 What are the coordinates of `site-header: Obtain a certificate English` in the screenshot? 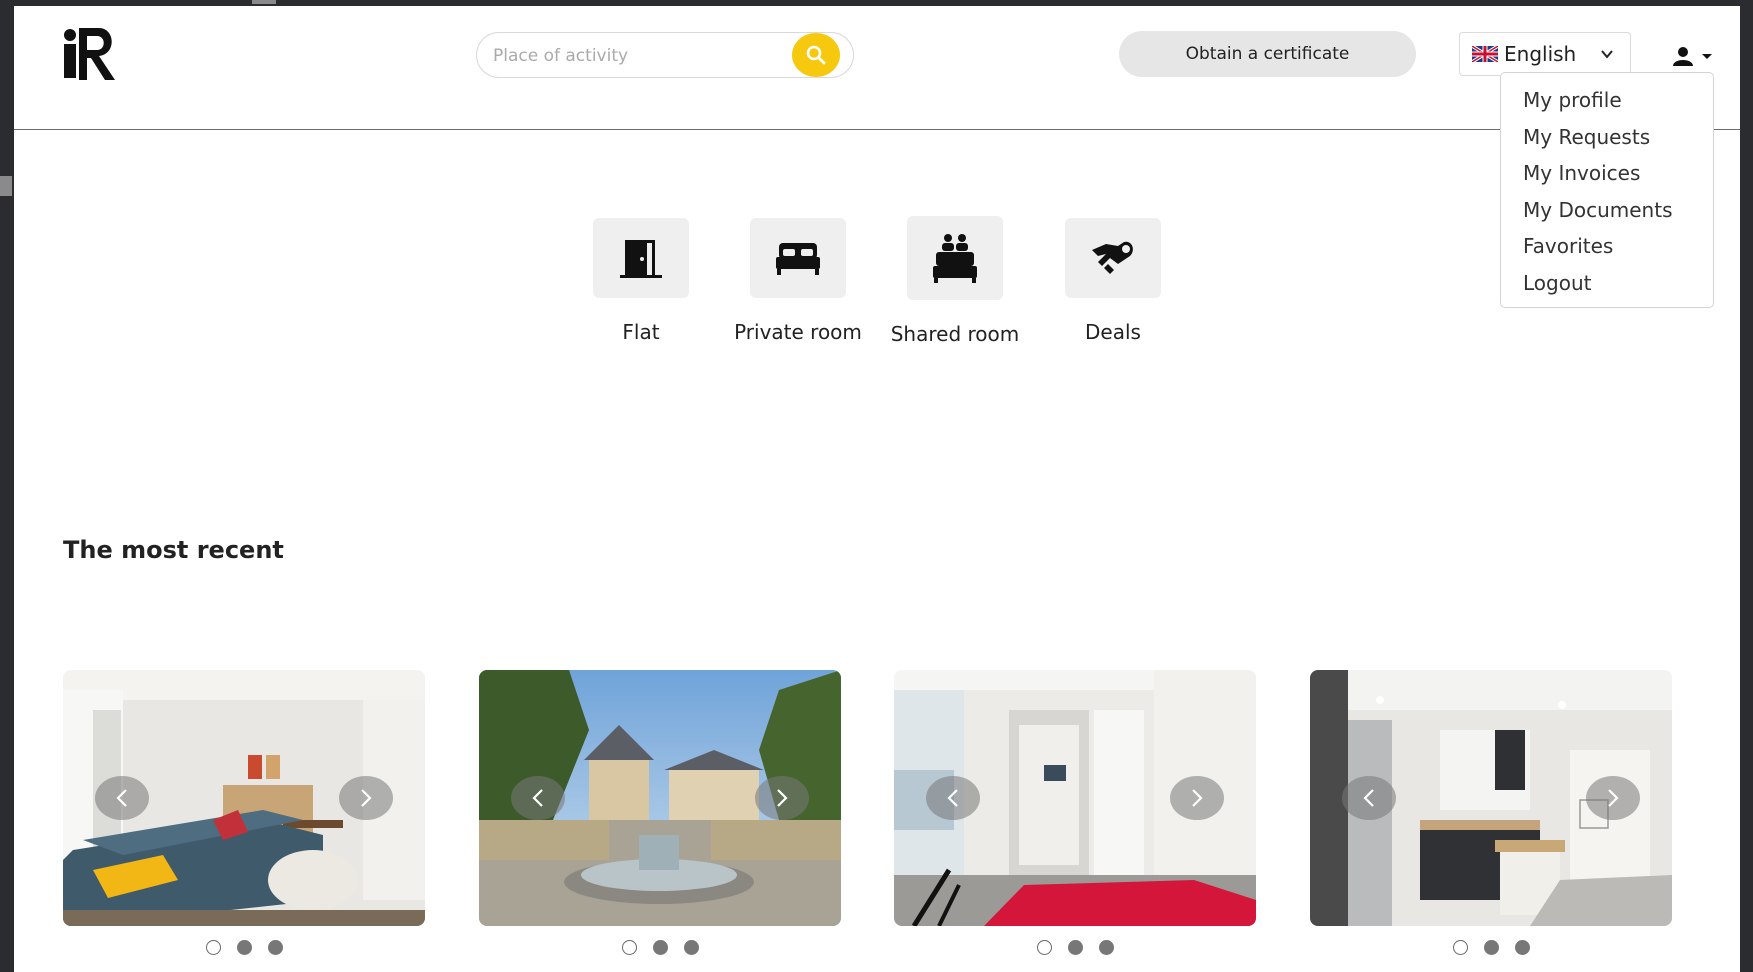 It's located at (877, 68).